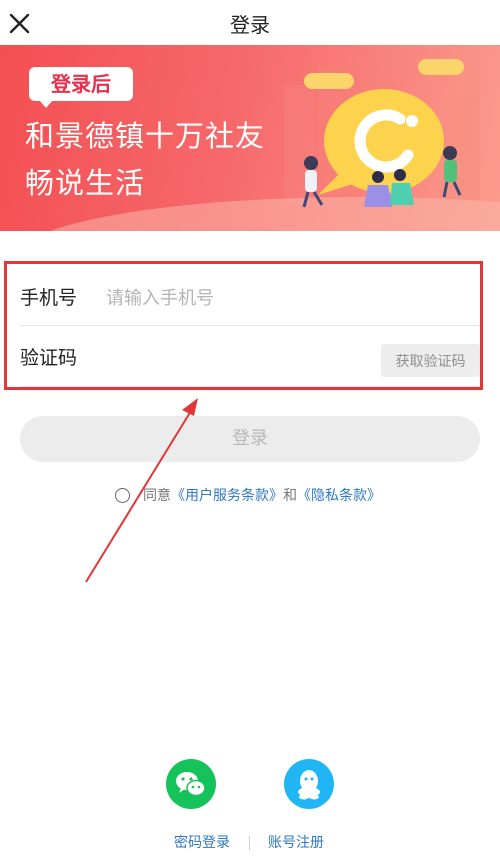  Describe the element at coordinates (122, 495) in the screenshot. I see `agree-radio` at that location.